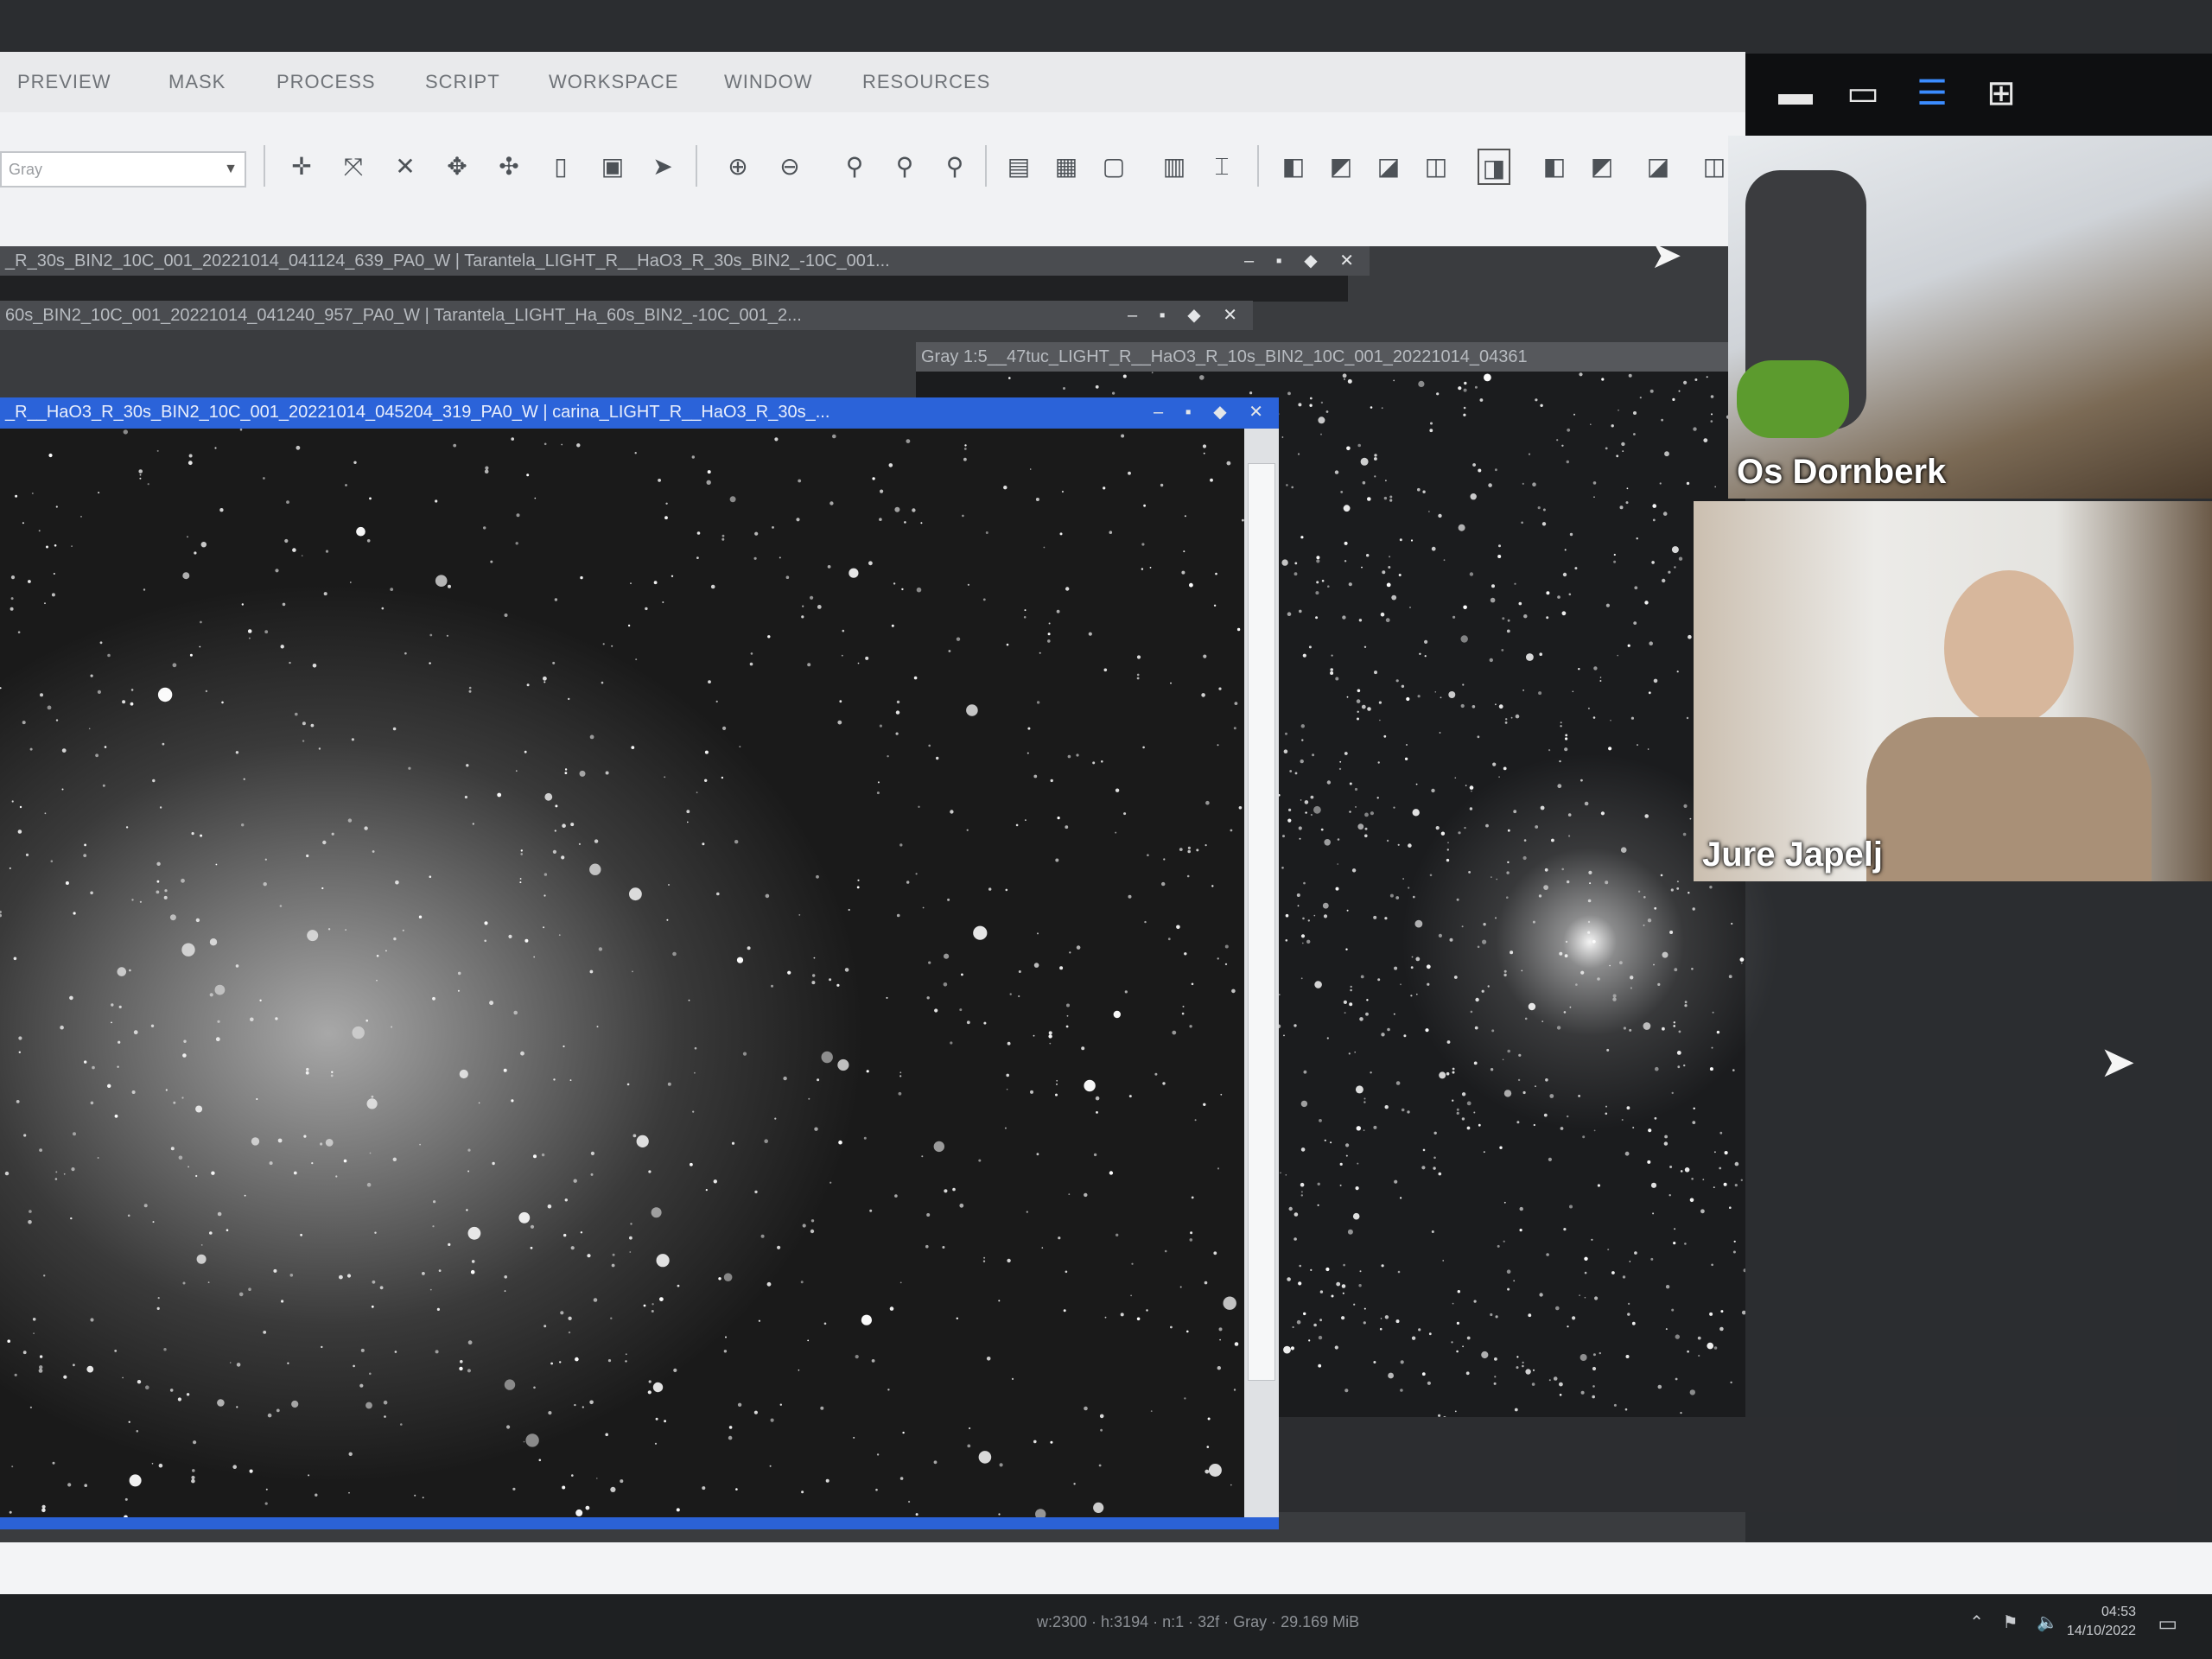 The image size is (2212, 1659). What do you see at coordinates (1862, 93) in the screenshot?
I see `stop-video-icon: ▭` at bounding box center [1862, 93].